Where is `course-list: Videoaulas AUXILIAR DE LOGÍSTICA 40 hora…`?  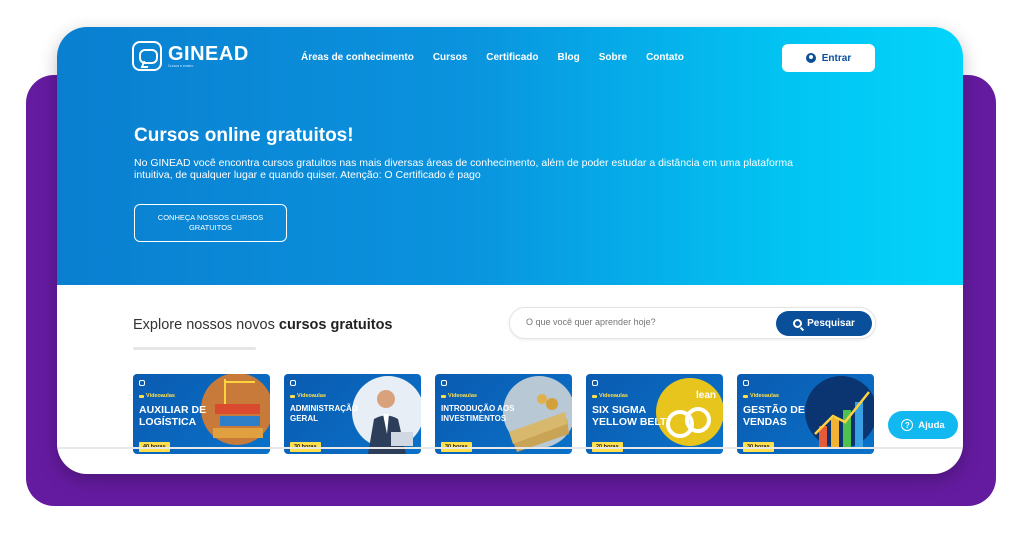
course-list: Videoaulas AUXILIAR DE LOGÍSTICA 40 hora… is located at coordinates (503, 414).